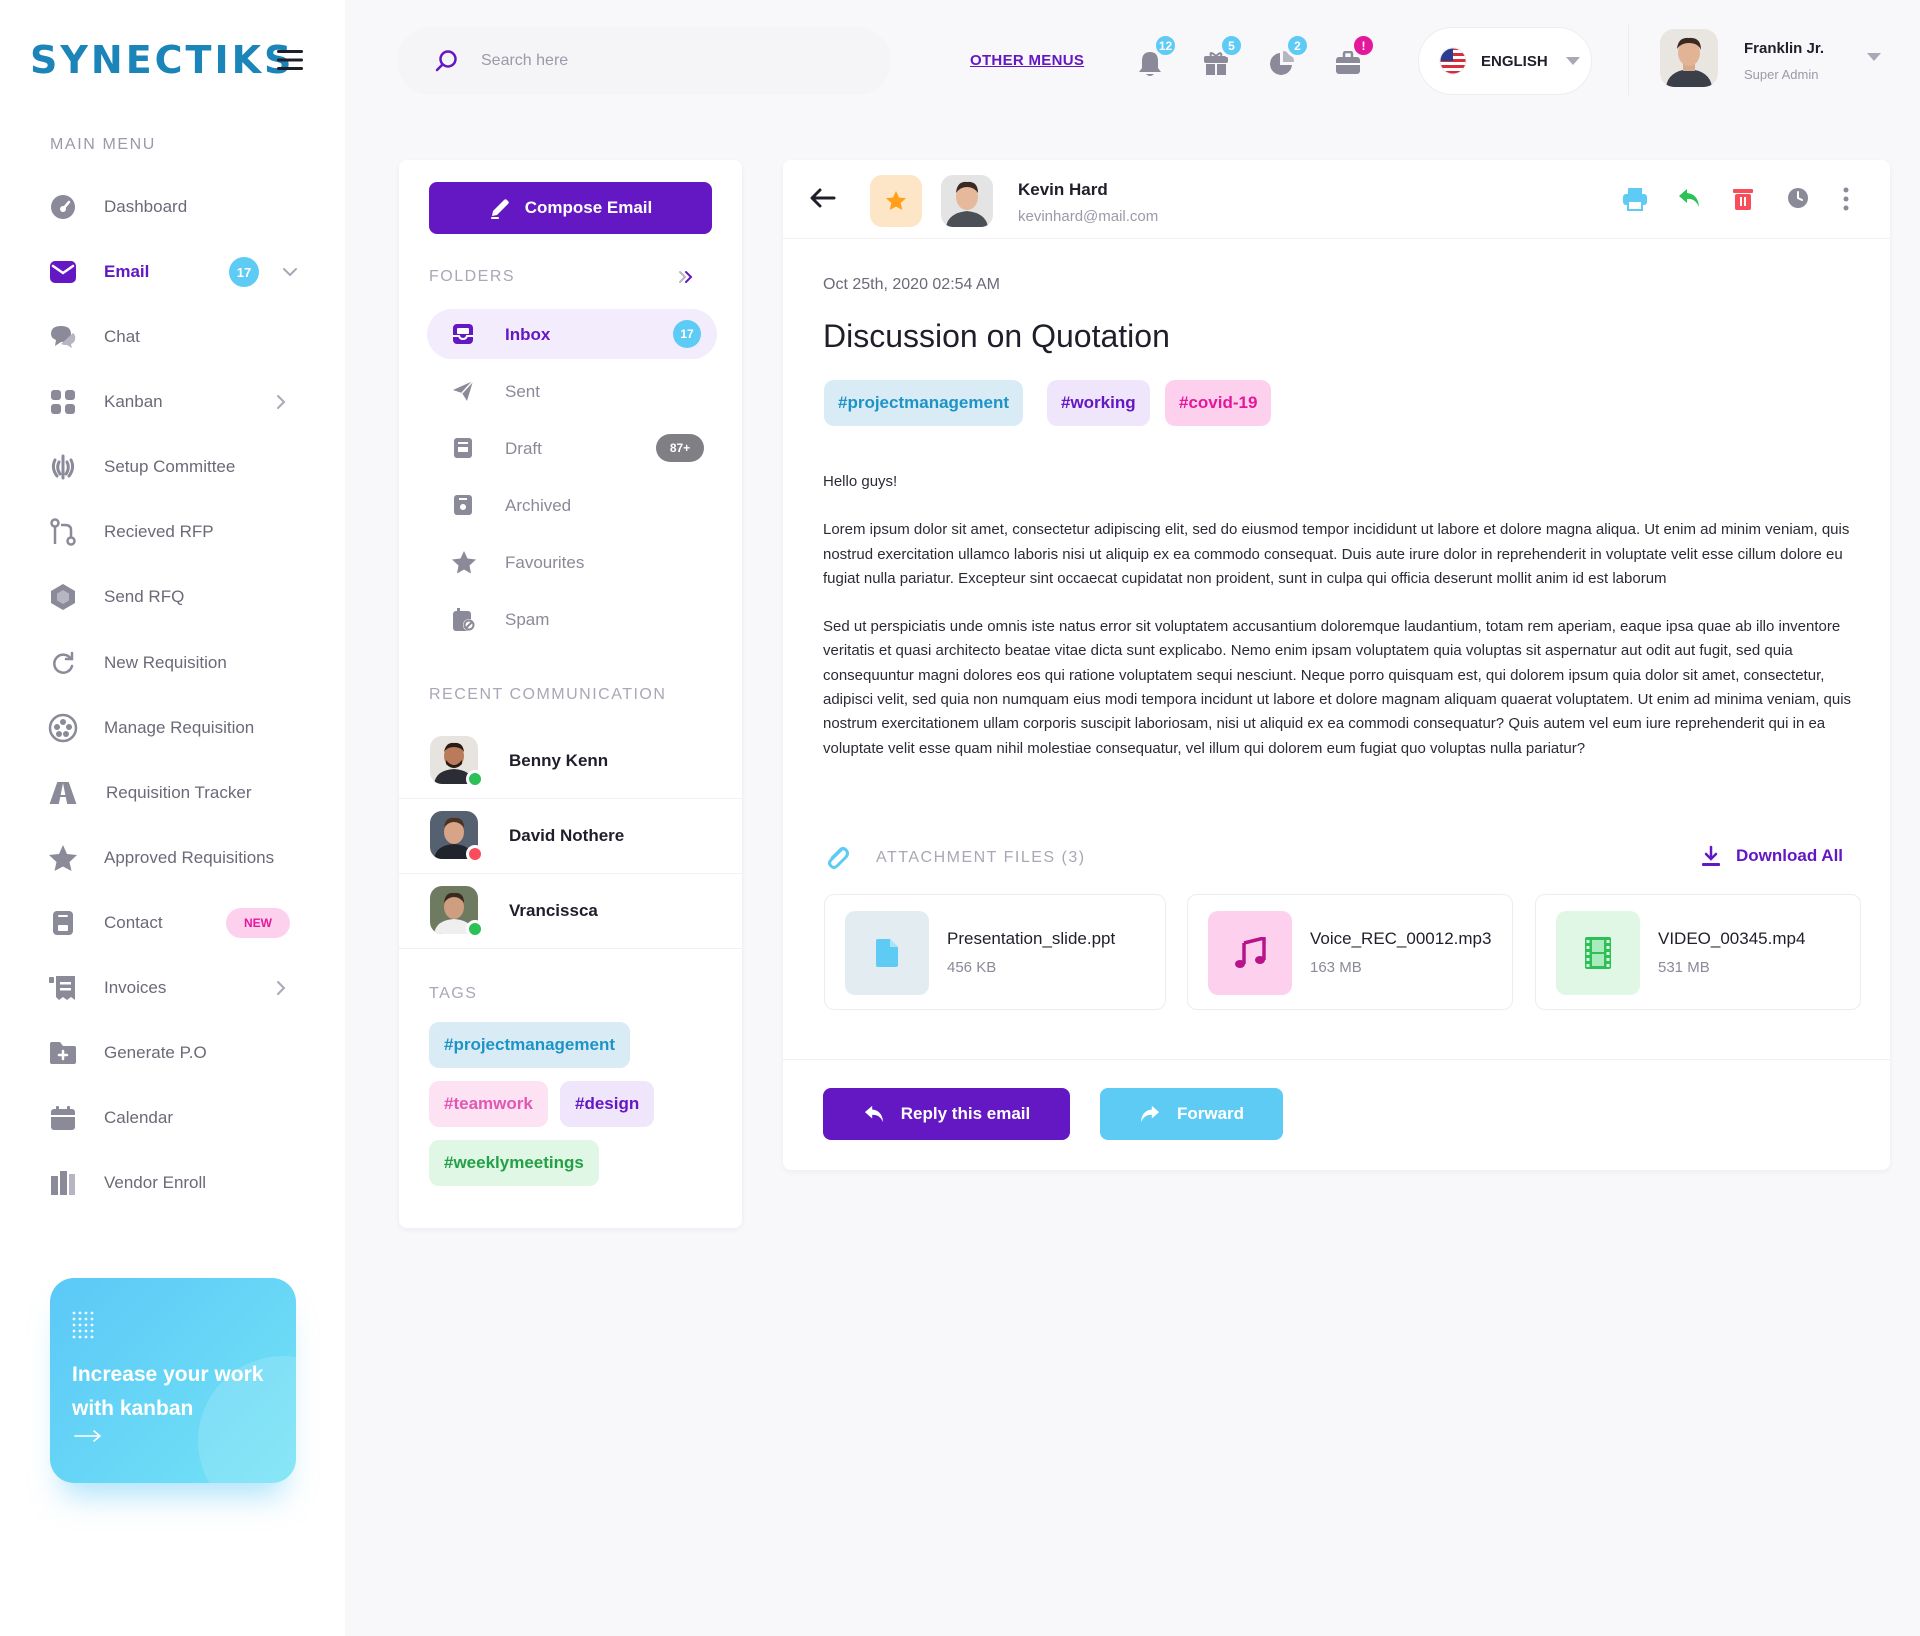 The height and width of the screenshot is (1636, 1920). I want to click on sidebar-item-send-rfq: Send RFQ, so click(176, 597).